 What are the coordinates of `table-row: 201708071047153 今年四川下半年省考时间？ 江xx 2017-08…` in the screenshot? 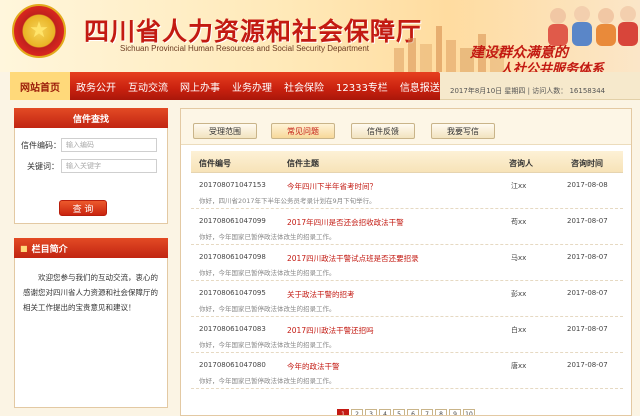 It's located at (407, 191).